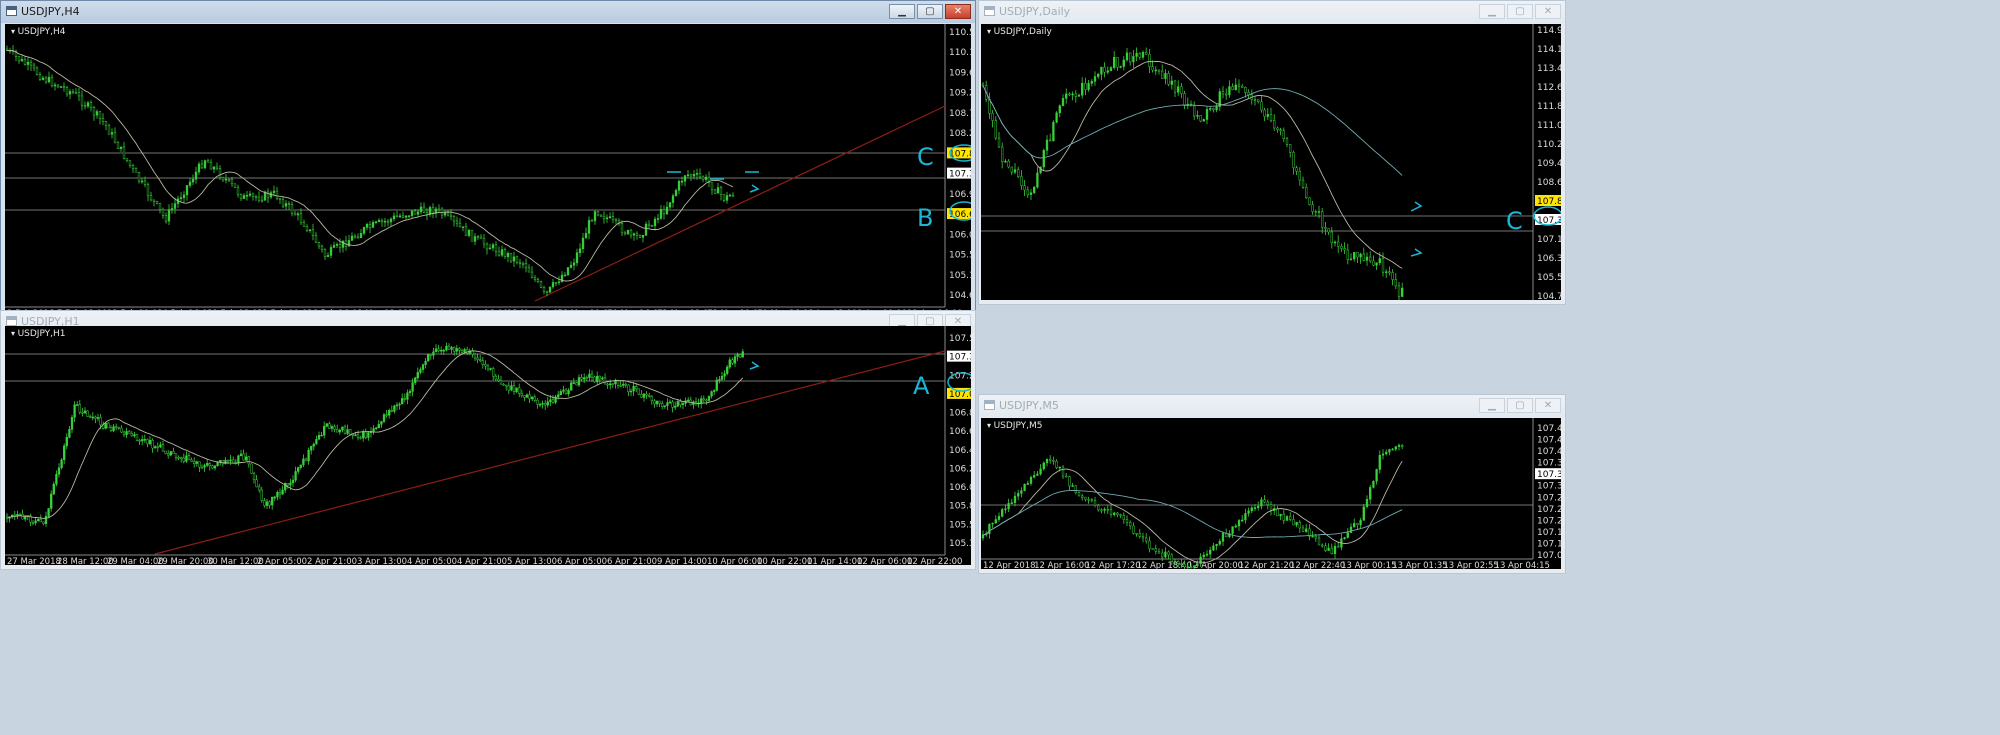 The height and width of the screenshot is (735, 2000). What do you see at coordinates (38, 334) in the screenshot?
I see `h1-symbol-label: USDJPY,H1` at bounding box center [38, 334].